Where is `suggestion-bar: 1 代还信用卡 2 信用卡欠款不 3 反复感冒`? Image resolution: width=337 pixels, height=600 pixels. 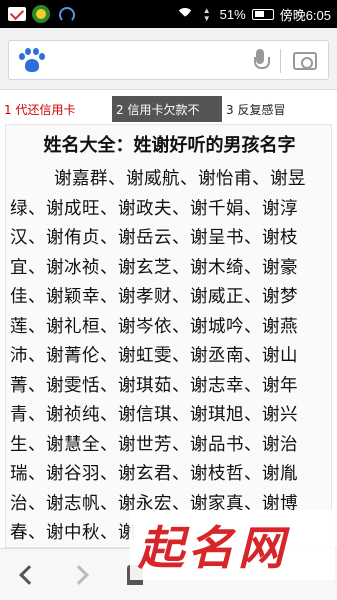 suggestion-bar: 1 代还信用卡 2 信用卡欠款不 3 反复感冒 is located at coordinates (168, 109).